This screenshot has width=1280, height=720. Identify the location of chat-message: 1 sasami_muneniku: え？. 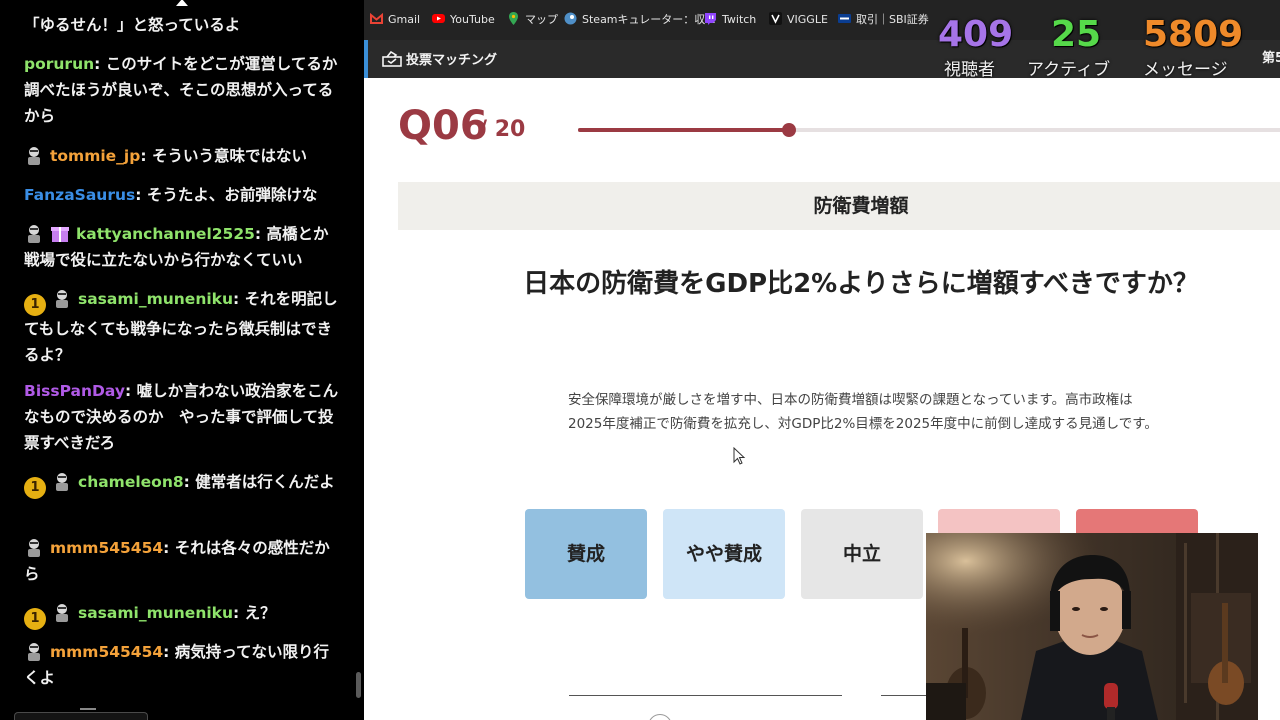
(183, 615).